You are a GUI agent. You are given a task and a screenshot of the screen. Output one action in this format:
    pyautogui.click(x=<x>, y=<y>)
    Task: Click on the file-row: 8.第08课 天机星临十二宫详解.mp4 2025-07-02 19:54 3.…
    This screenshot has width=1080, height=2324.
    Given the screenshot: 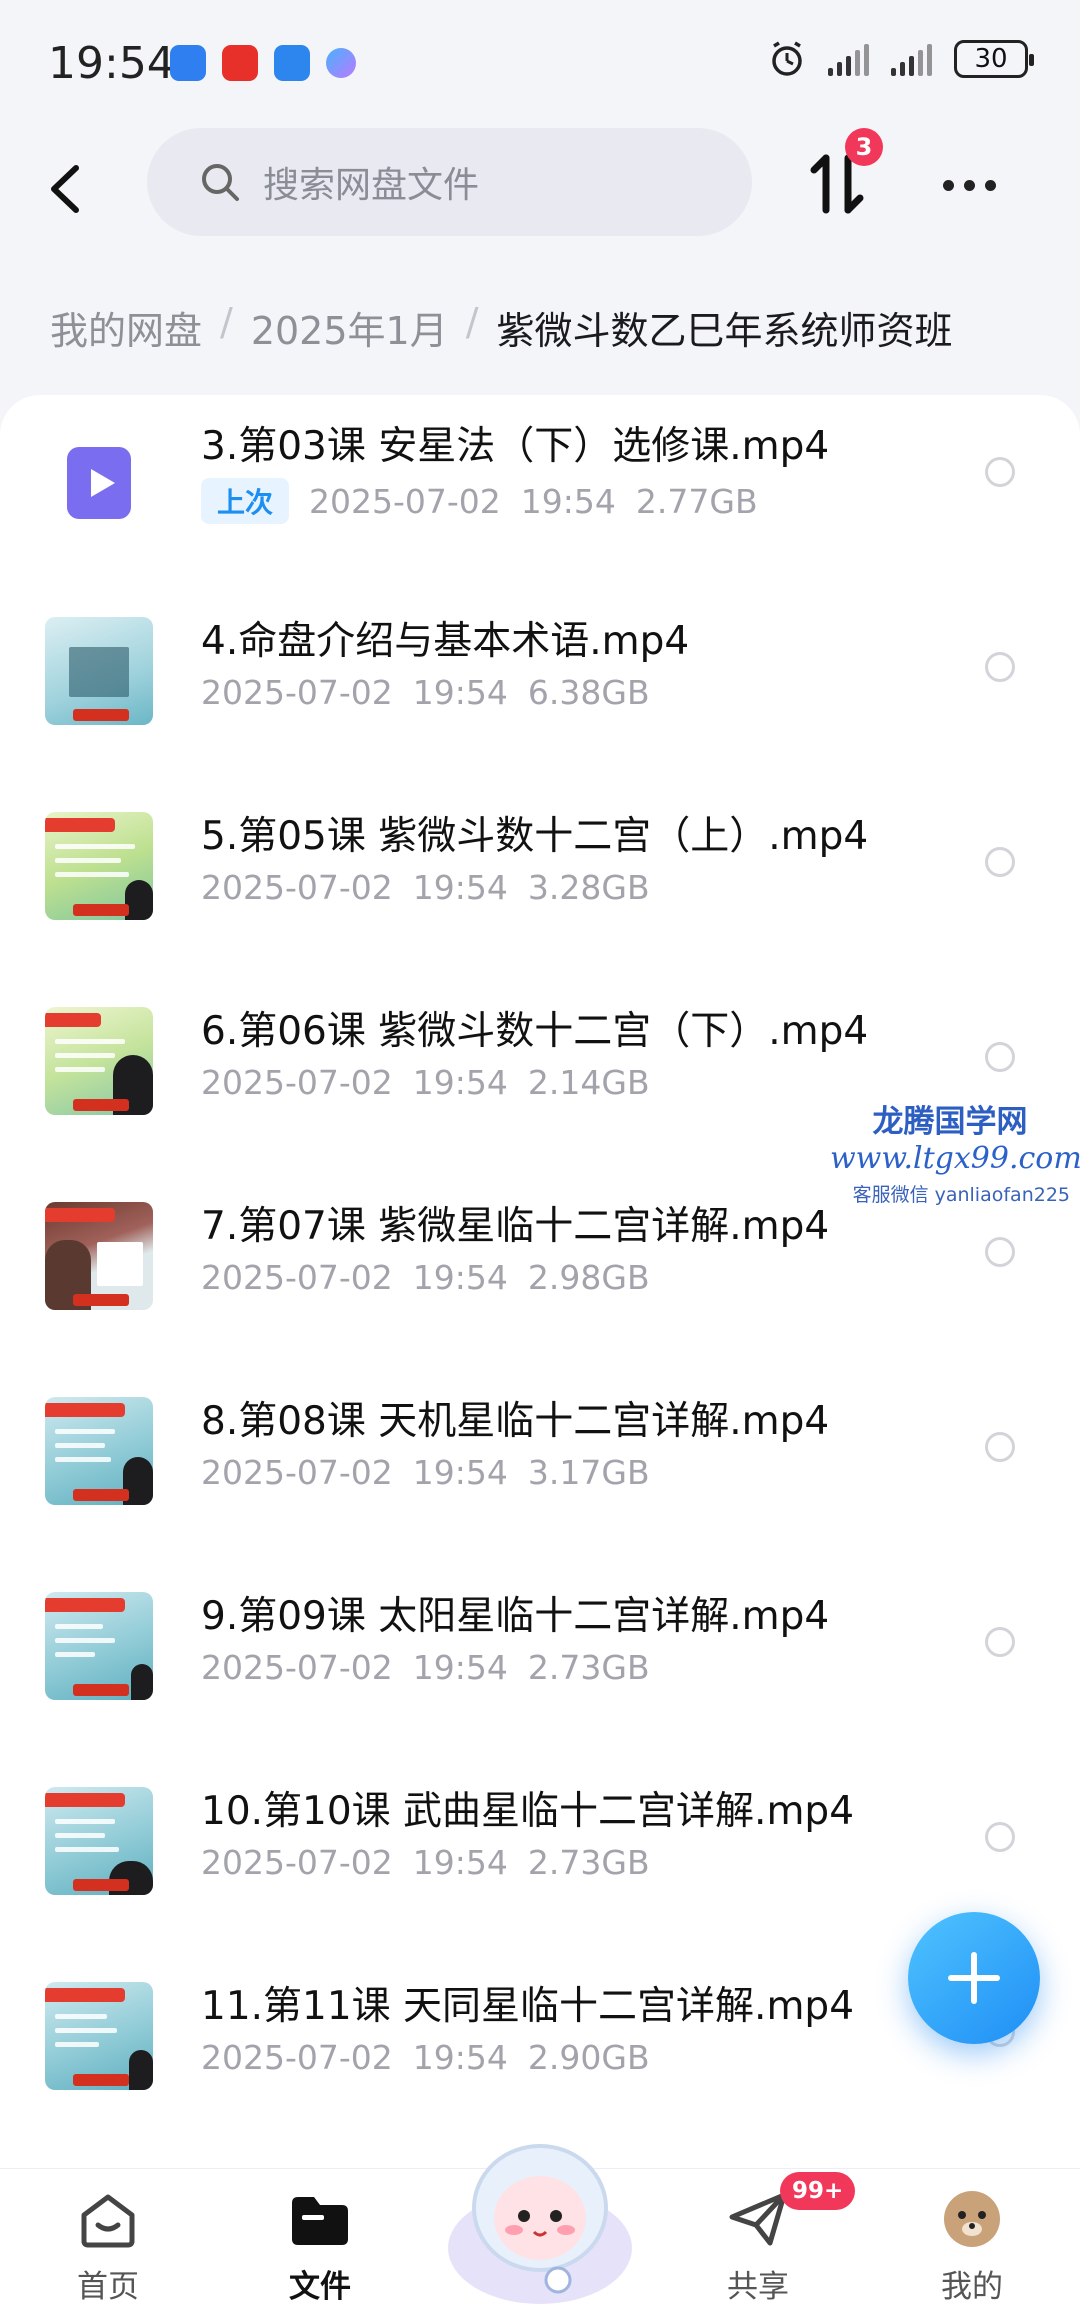 What is the action you would take?
    pyautogui.click(x=540, y=1467)
    